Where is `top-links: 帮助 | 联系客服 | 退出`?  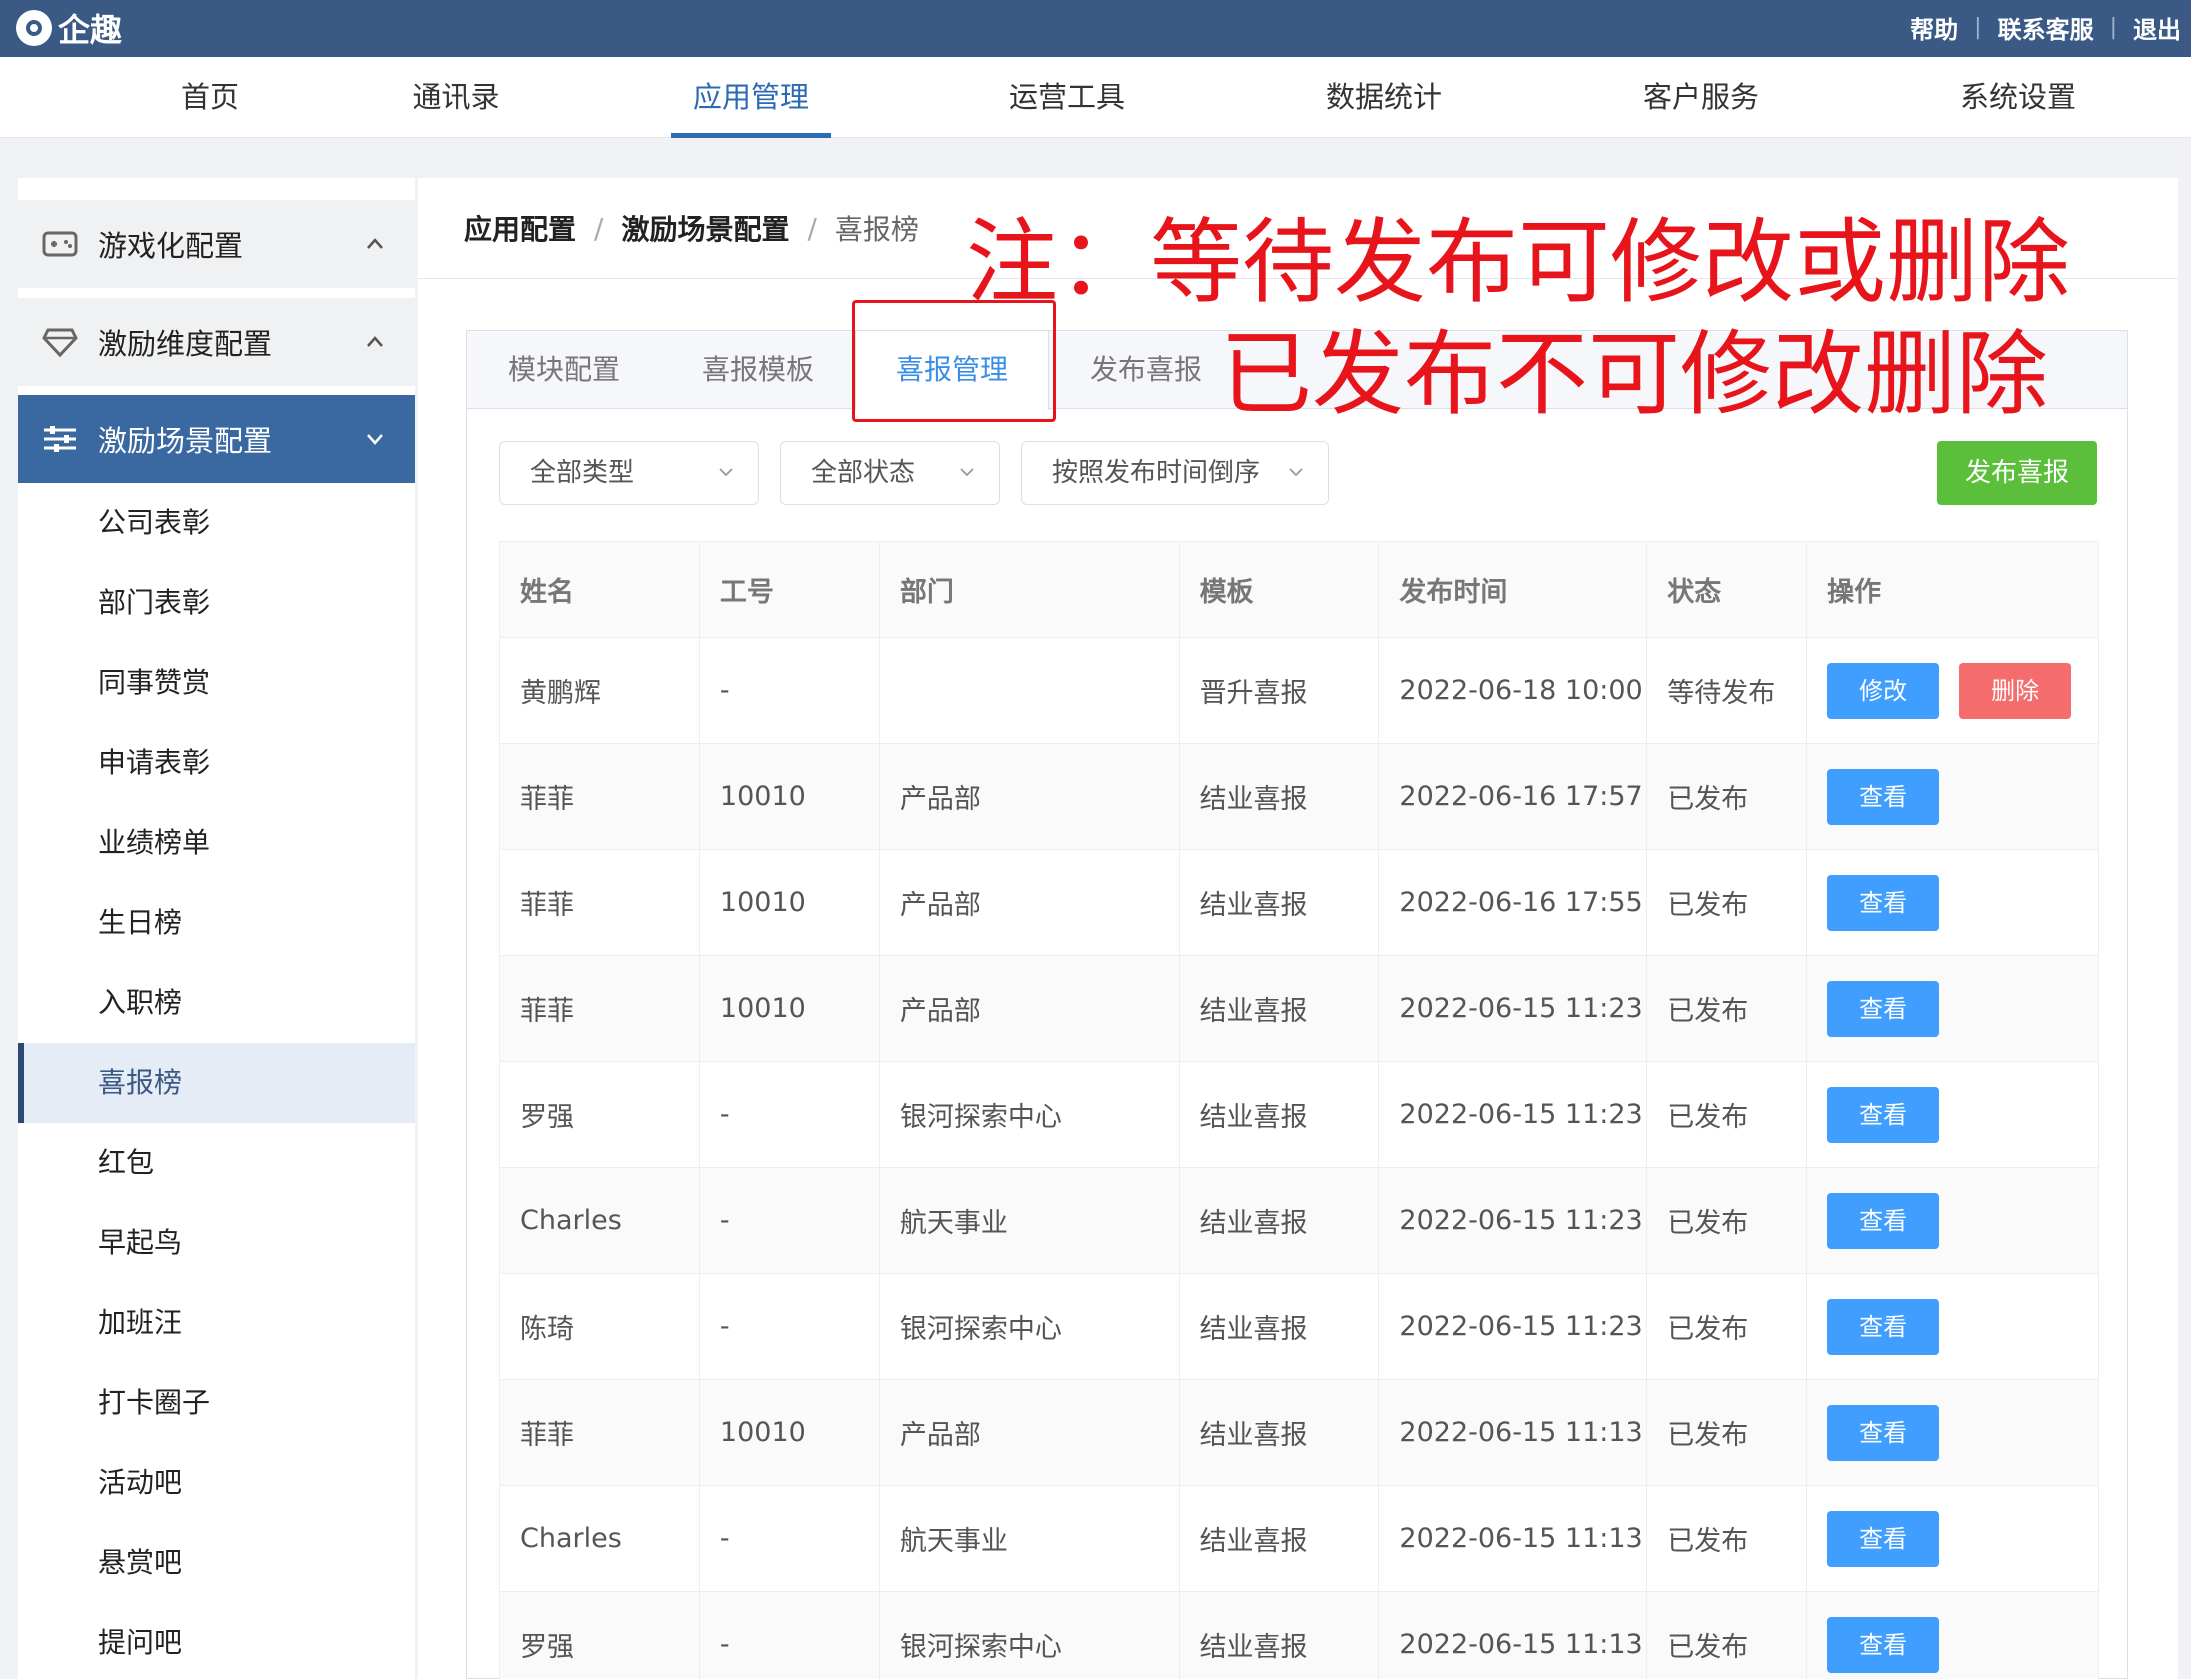 top-links: 帮助 | 联系客服 | 退出 is located at coordinates (2045, 27).